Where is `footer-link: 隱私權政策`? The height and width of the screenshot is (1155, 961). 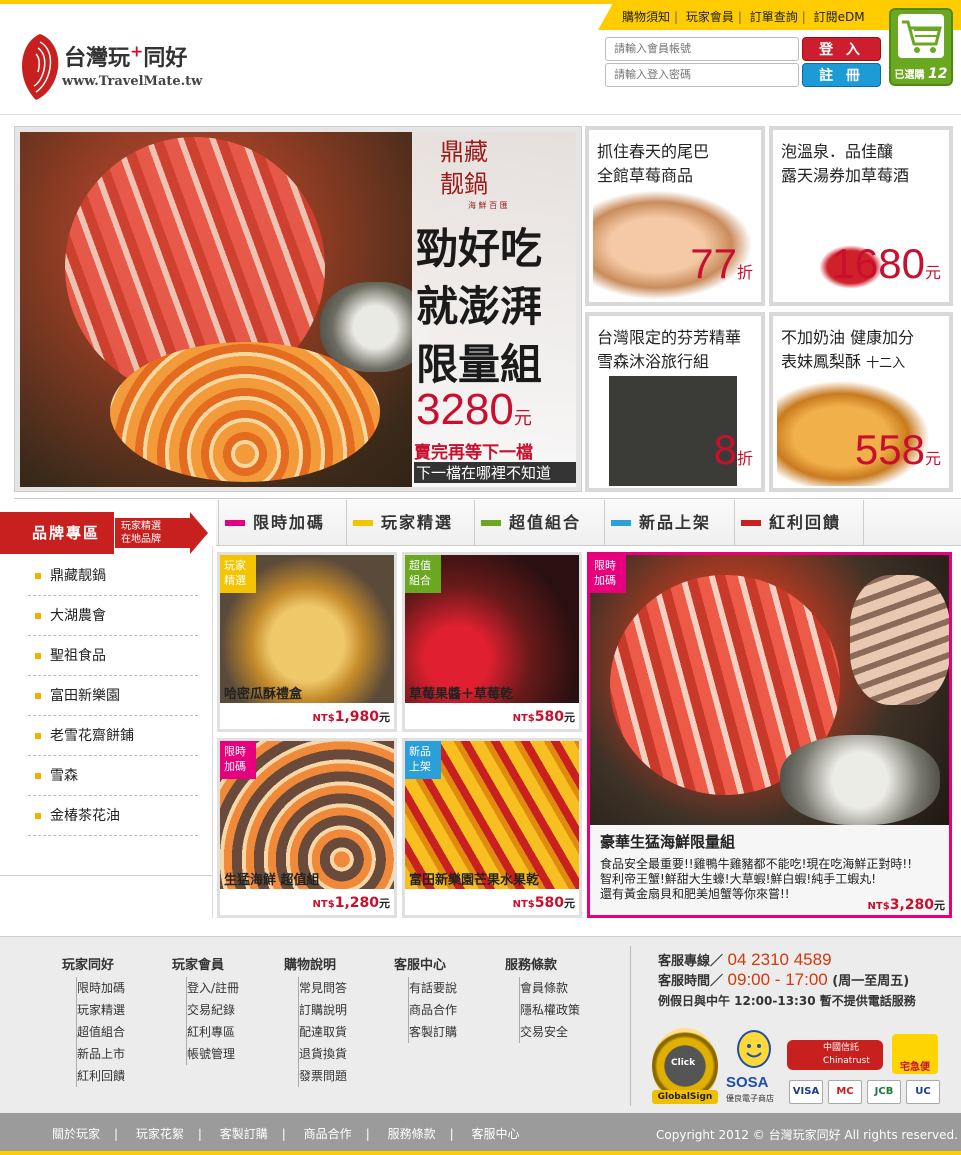 footer-link: 隱私權政策 is located at coordinates (550, 1010).